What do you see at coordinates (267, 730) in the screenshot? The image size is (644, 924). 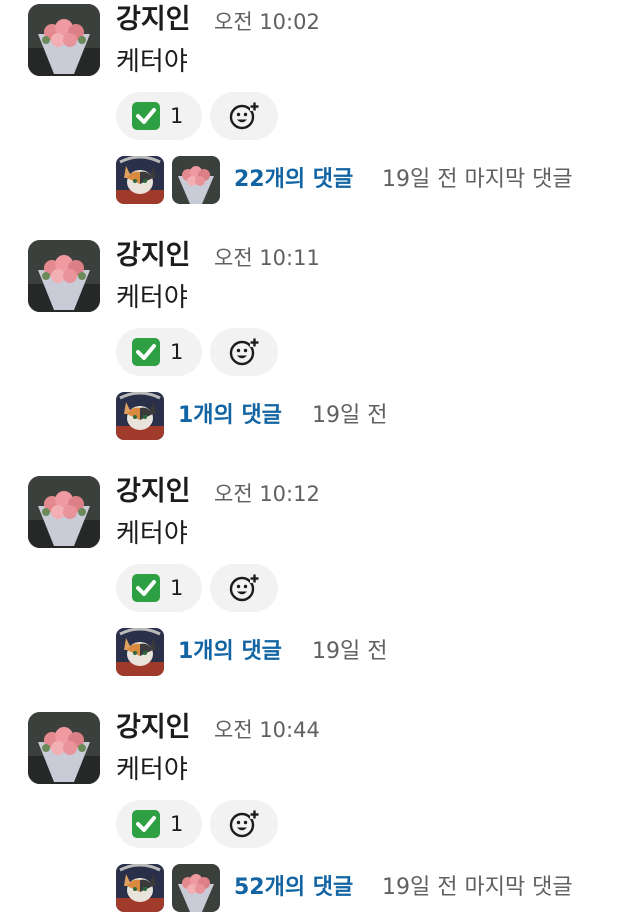 I see `message-timestamp: 오전 10:44` at bounding box center [267, 730].